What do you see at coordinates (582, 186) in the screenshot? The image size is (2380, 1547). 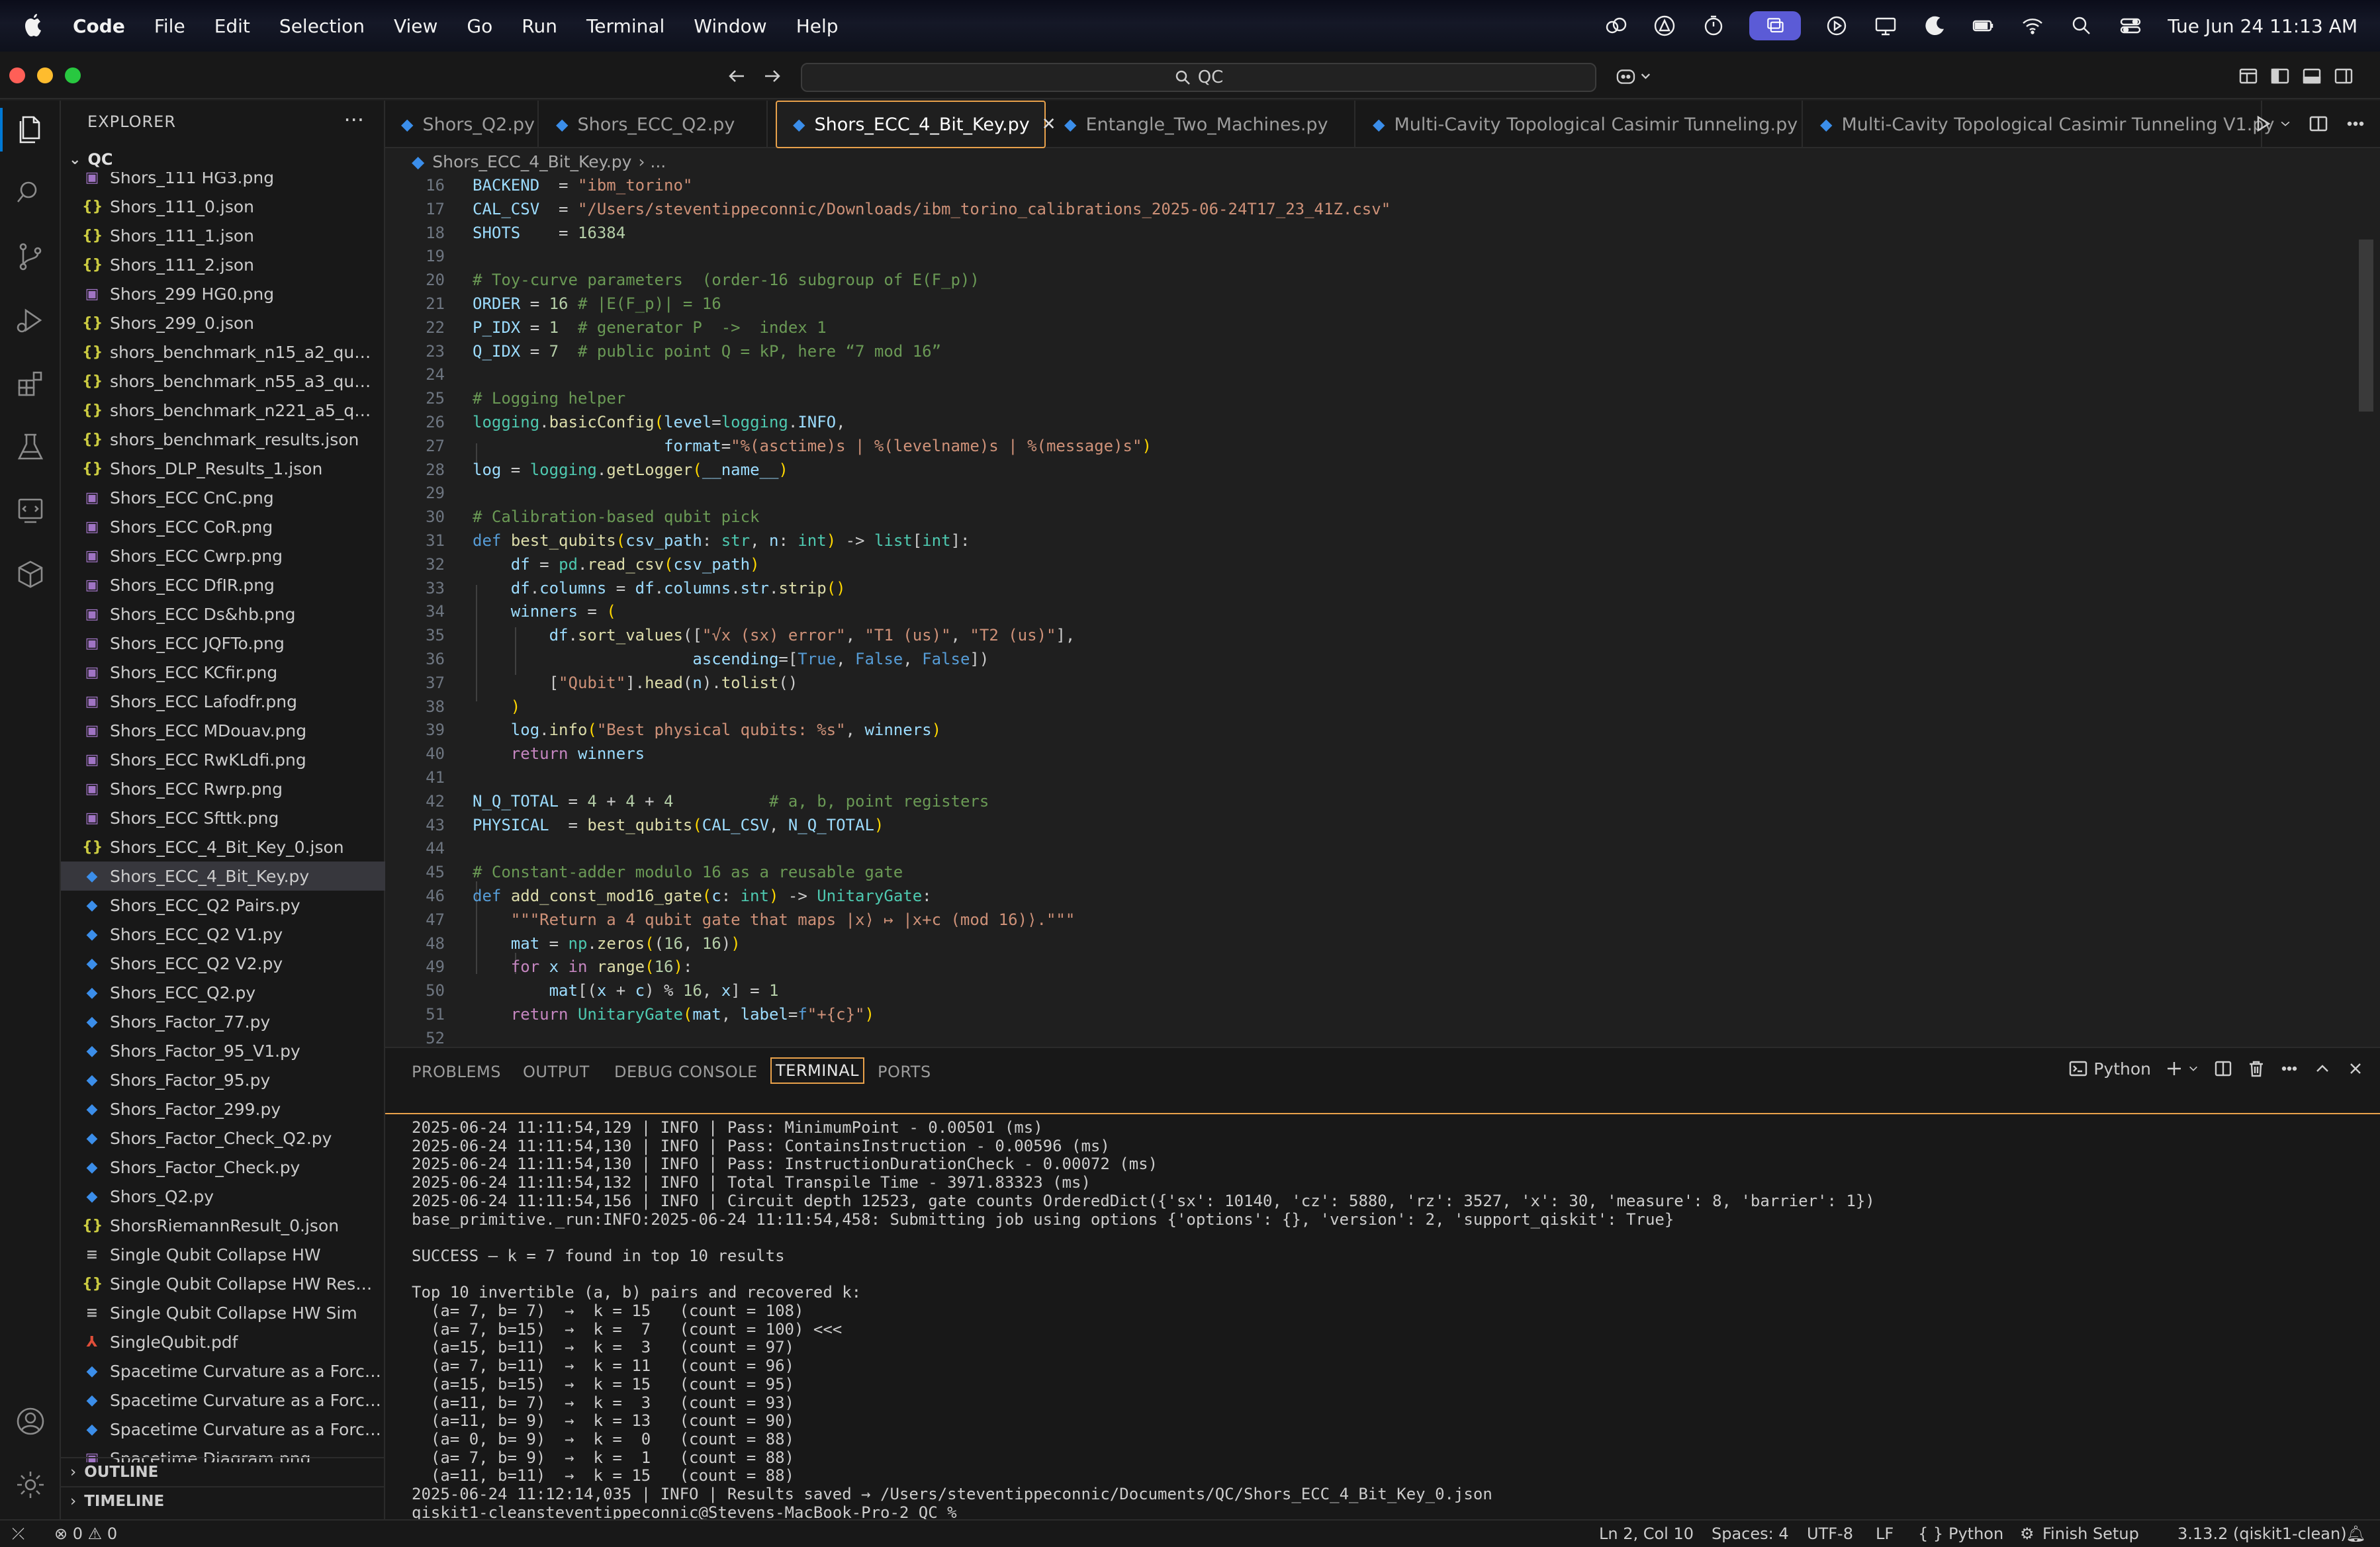 I see `code-line: BACKEND = "ibm_torino"` at bounding box center [582, 186].